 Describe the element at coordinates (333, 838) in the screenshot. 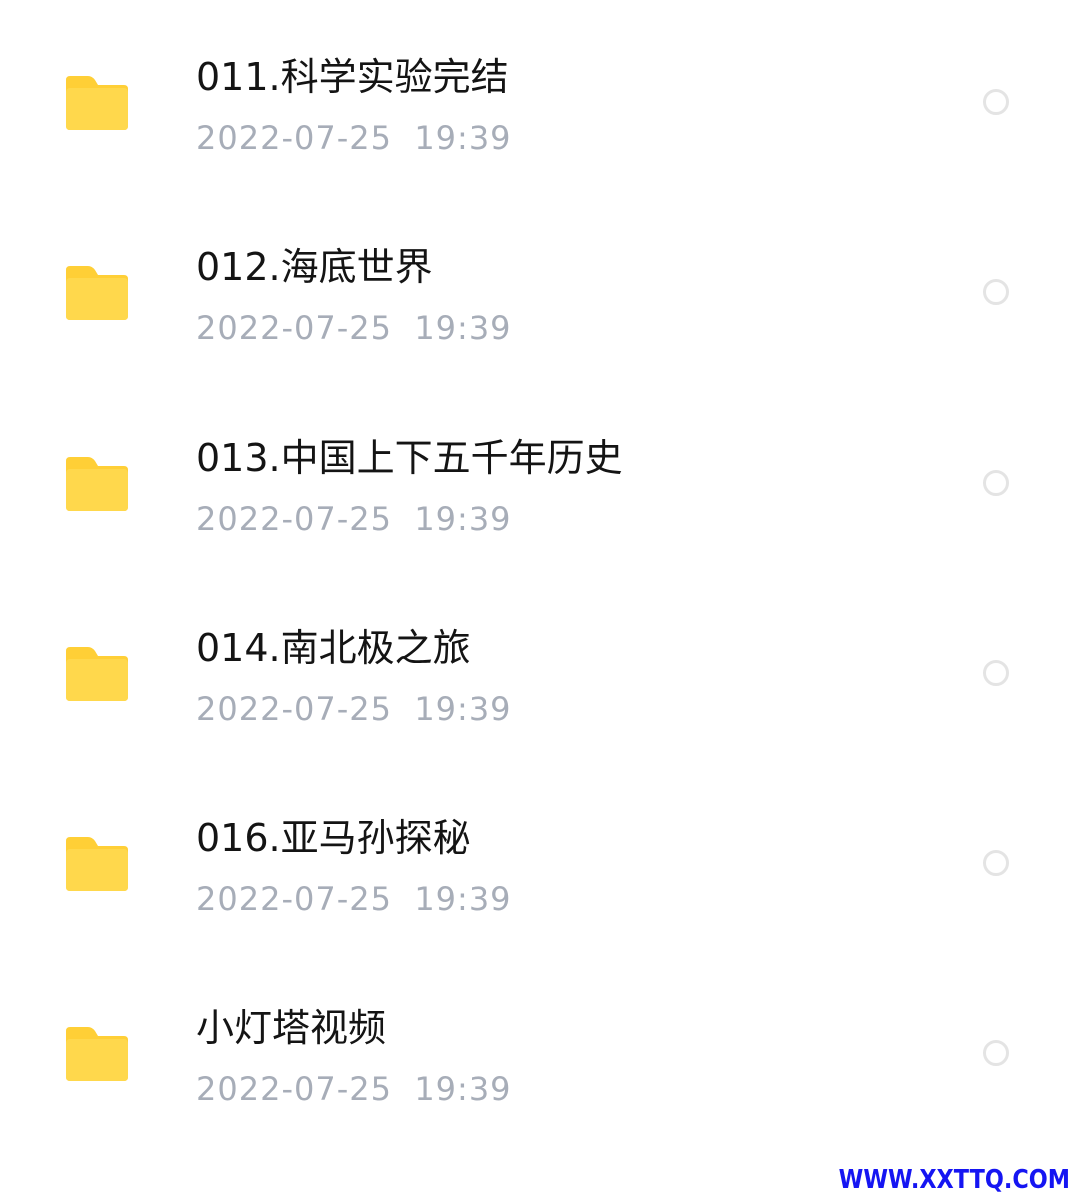

I see `folder-name: 016.亚马孙探秘` at that location.